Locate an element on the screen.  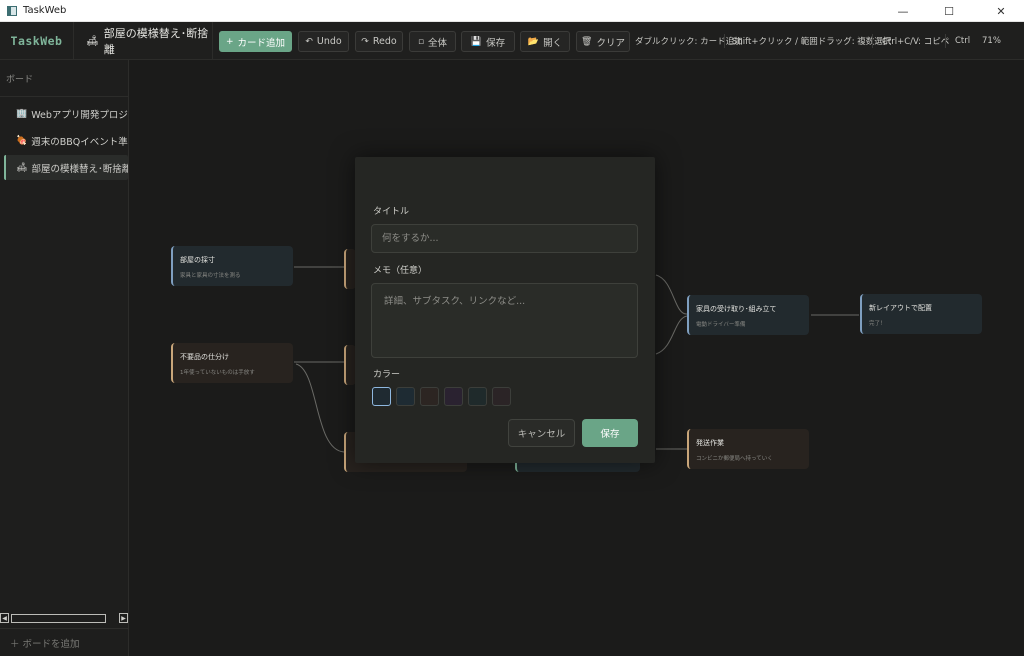
card: 部屋の採寸 家具と家具の寸法を測る is located at coordinates (232, 266).